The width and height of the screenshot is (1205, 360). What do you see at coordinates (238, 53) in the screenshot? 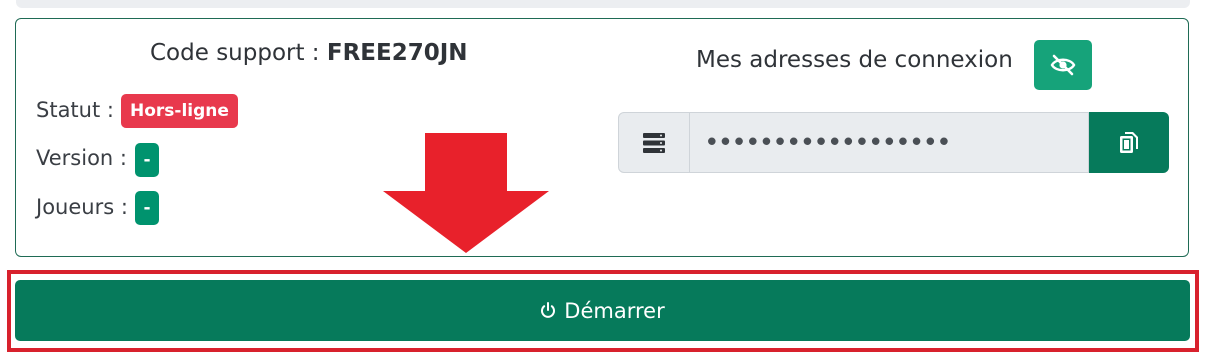
I see `support-code-label: Code support :` at bounding box center [238, 53].